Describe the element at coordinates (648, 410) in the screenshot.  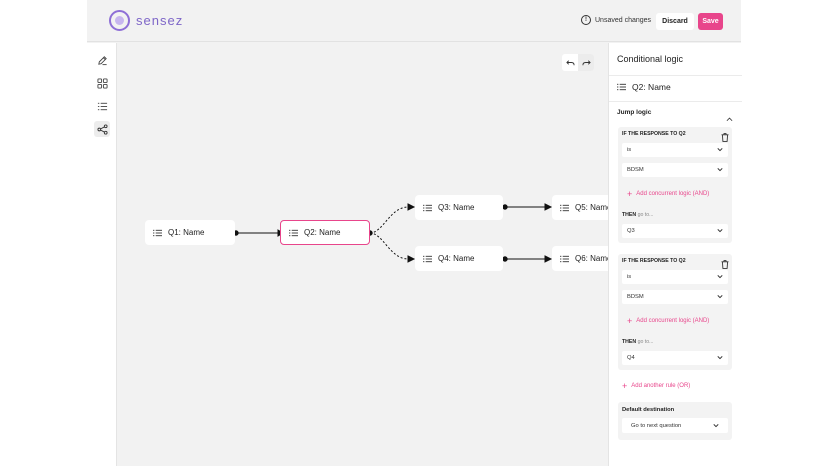
I see `default-destination-heading: Default destination` at that location.